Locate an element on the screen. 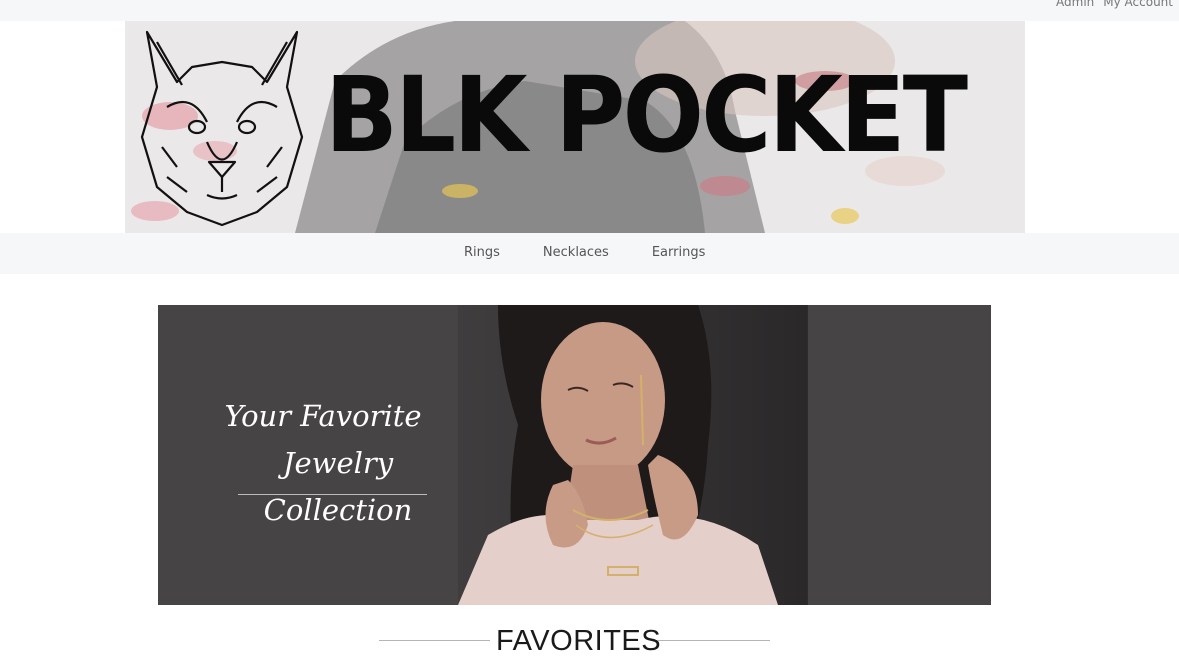 The height and width of the screenshot is (659, 1179). heading-rule-left is located at coordinates (434, 640).